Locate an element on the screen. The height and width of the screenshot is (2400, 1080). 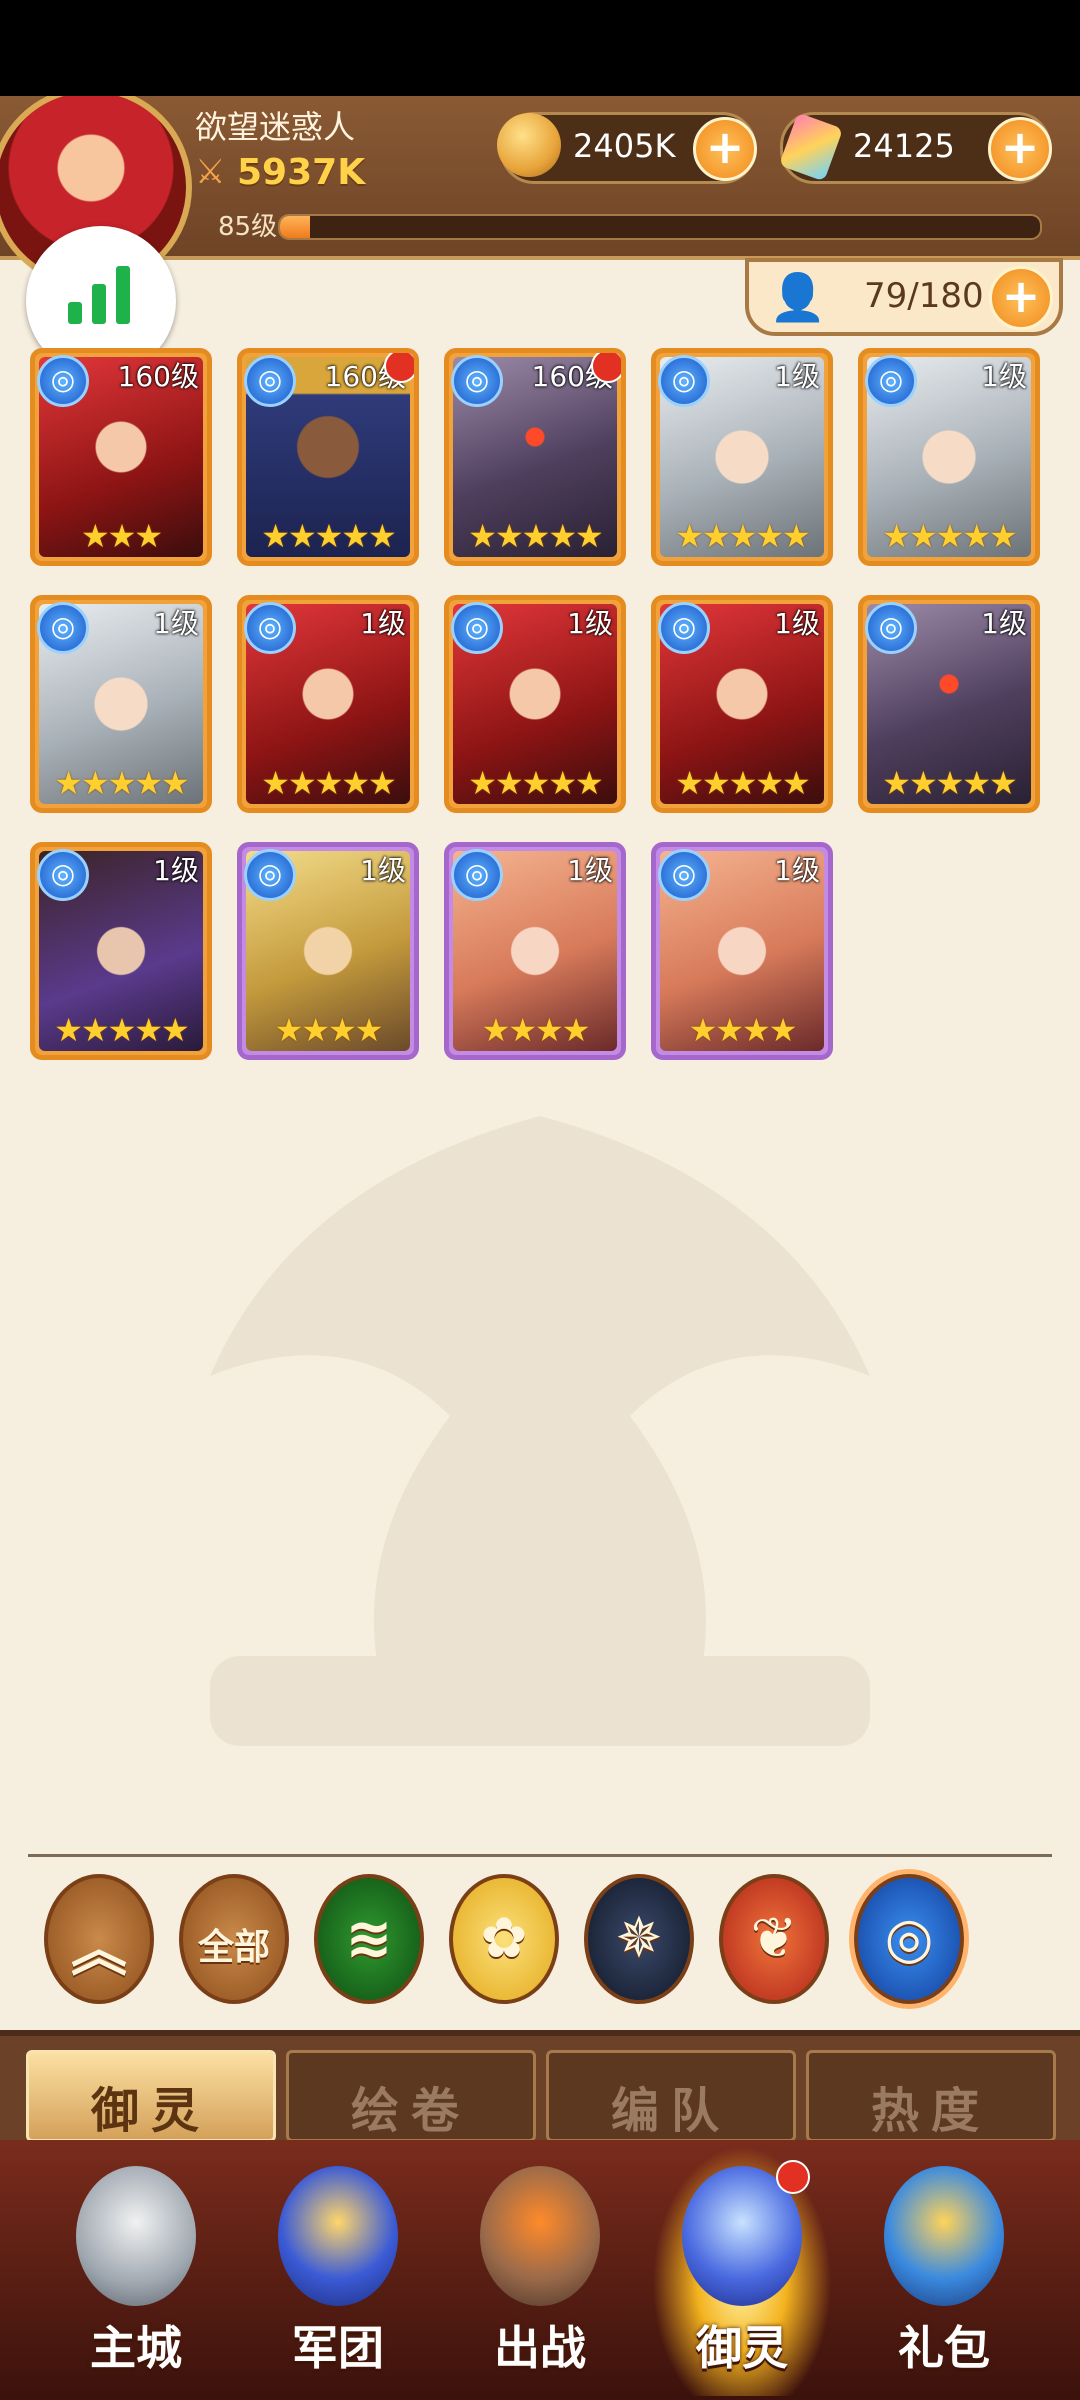
tab-label: 绘卷 is located at coordinates (410, 2111).